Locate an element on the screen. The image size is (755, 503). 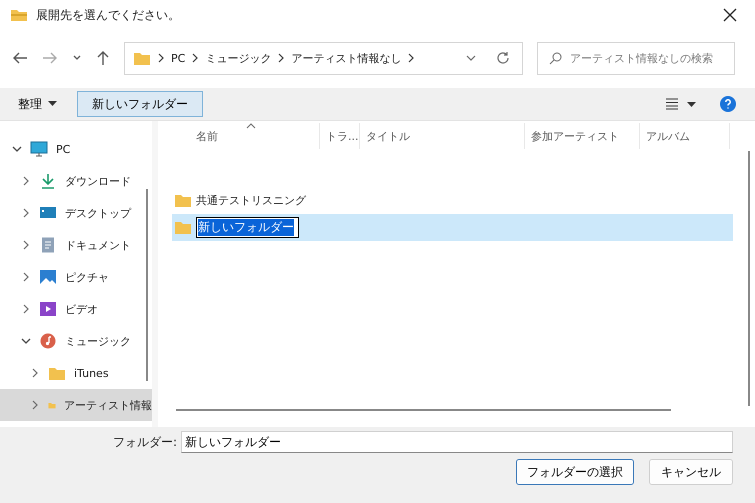
tree-item: iTunes is located at coordinates (76, 373).